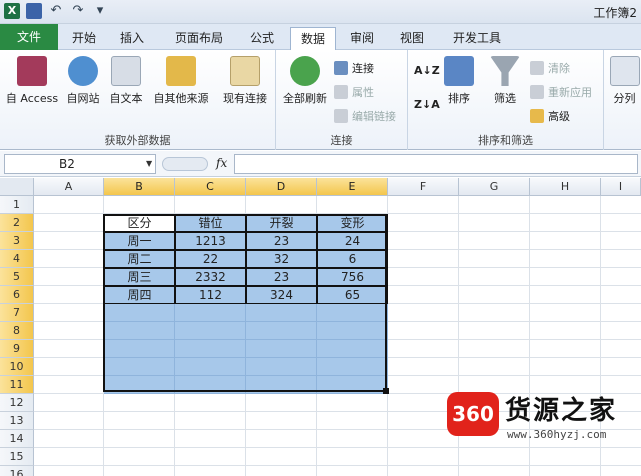 This screenshot has height=476, width=641. I want to click on chevron-down-icon: ▼, so click(149, 163).